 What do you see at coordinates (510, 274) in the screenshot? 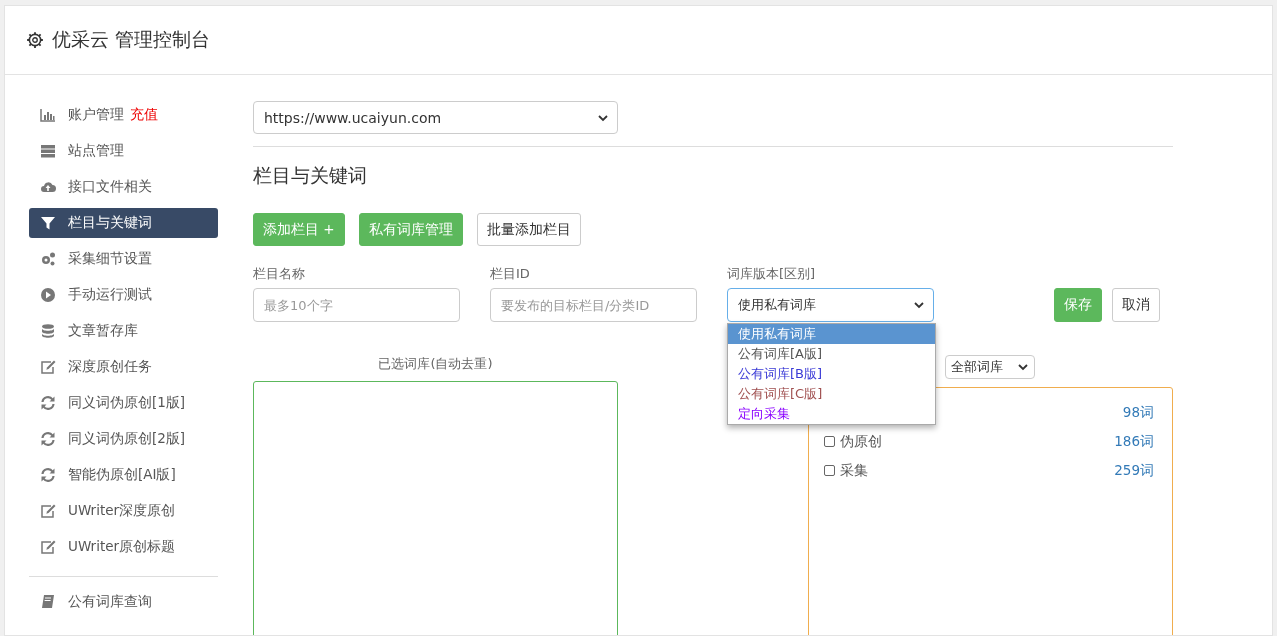
I see `field-label: 栏目ID` at bounding box center [510, 274].